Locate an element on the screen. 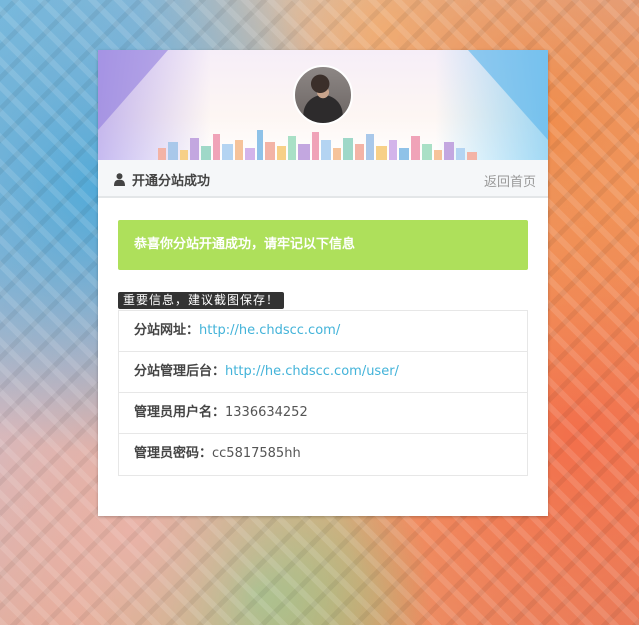 The image size is (639, 625). page-title: 开通分站成功 is located at coordinates (171, 181).